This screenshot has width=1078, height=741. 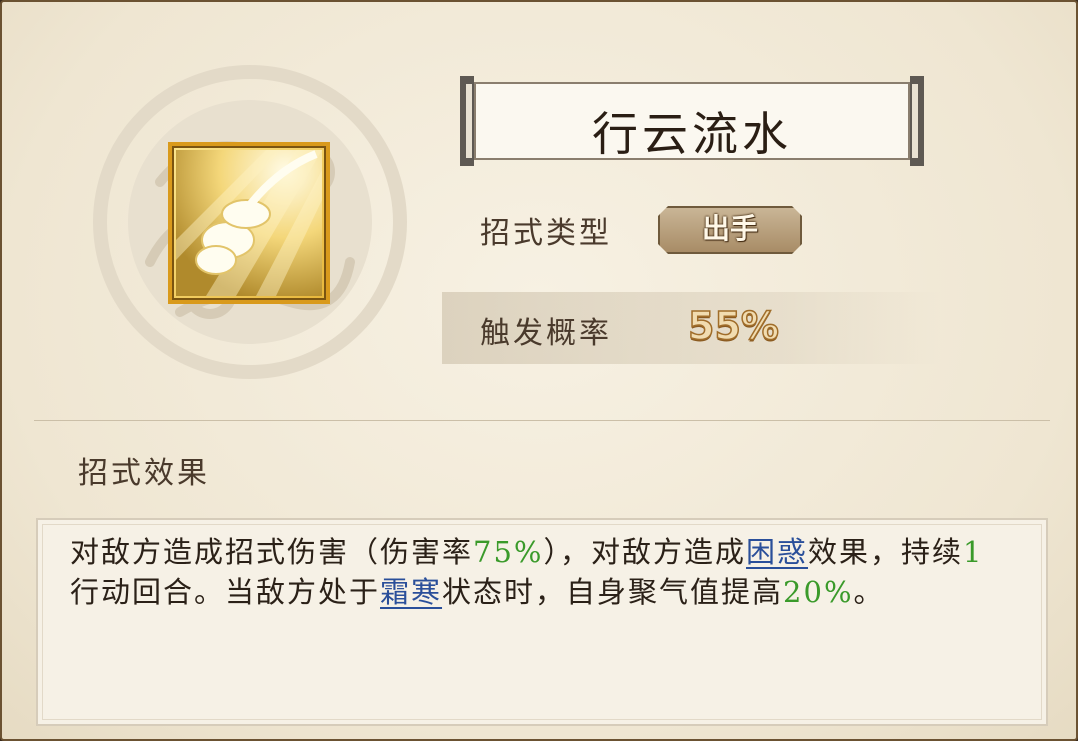 What do you see at coordinates (546, 333) in the screenshot?
I see `trigger-rate-label: 触发概率` at bounding box center [546, 333].